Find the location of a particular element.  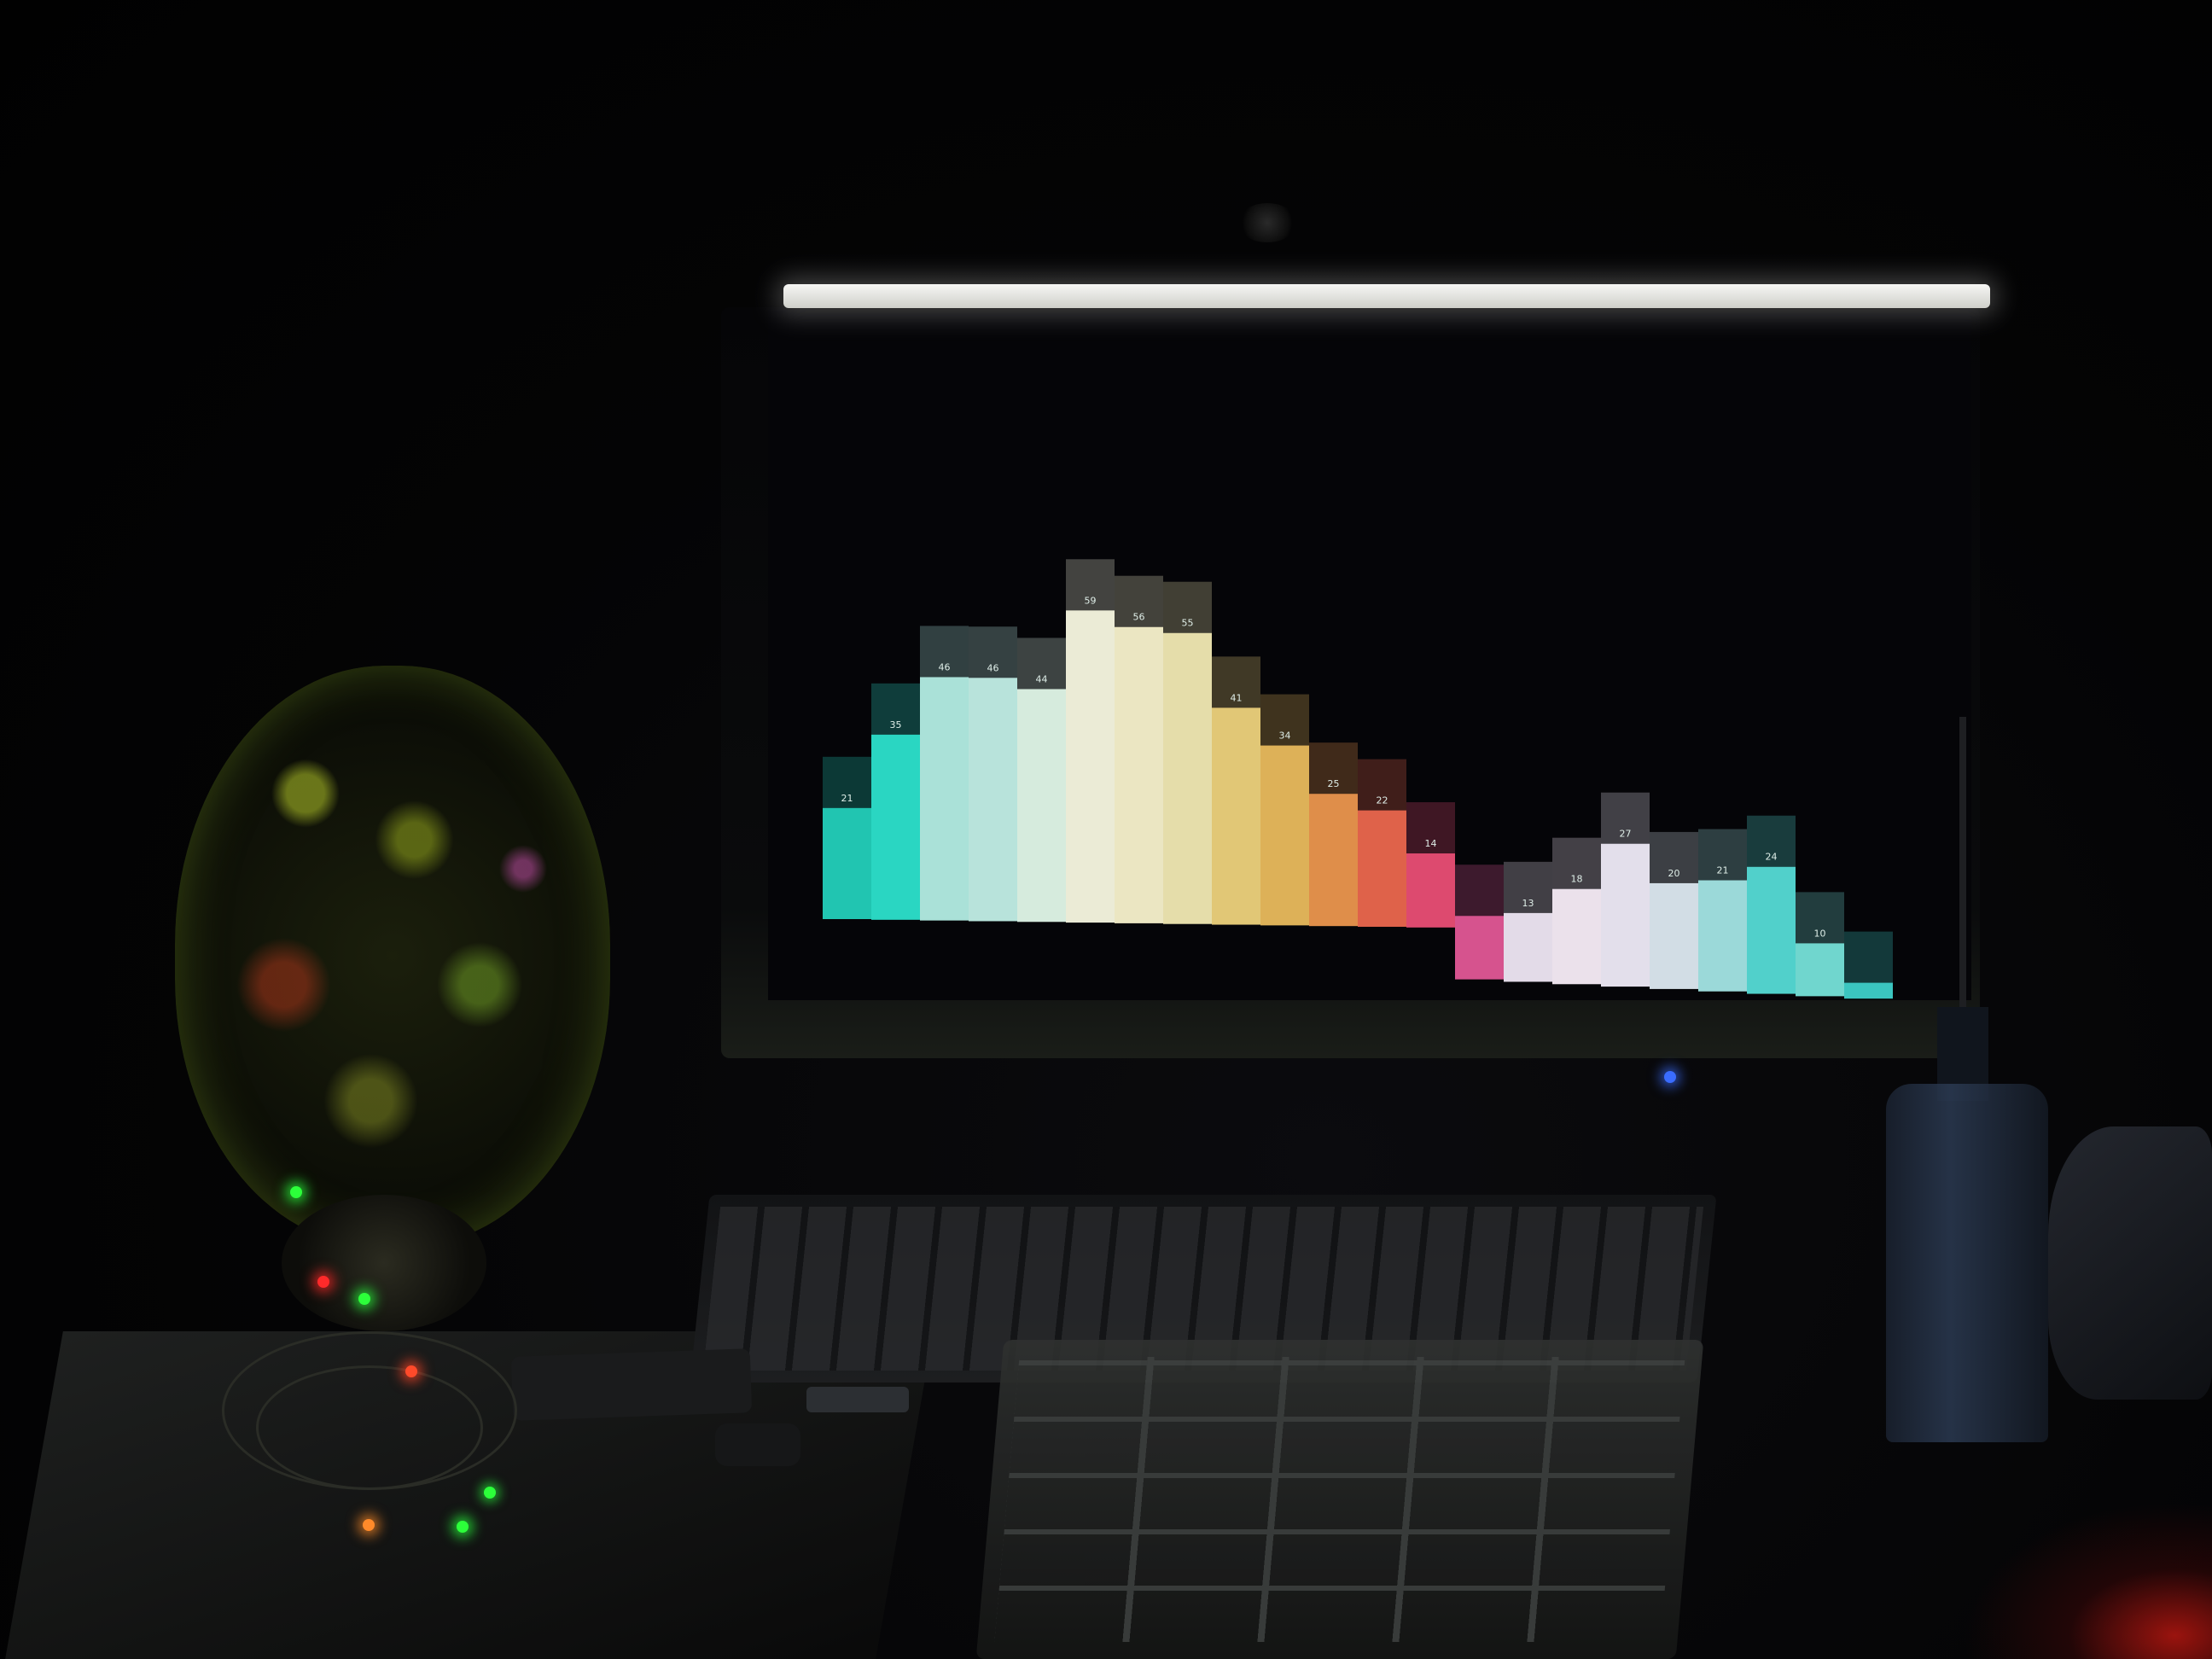

webcam-icon is located at coordinates (1267, 222).